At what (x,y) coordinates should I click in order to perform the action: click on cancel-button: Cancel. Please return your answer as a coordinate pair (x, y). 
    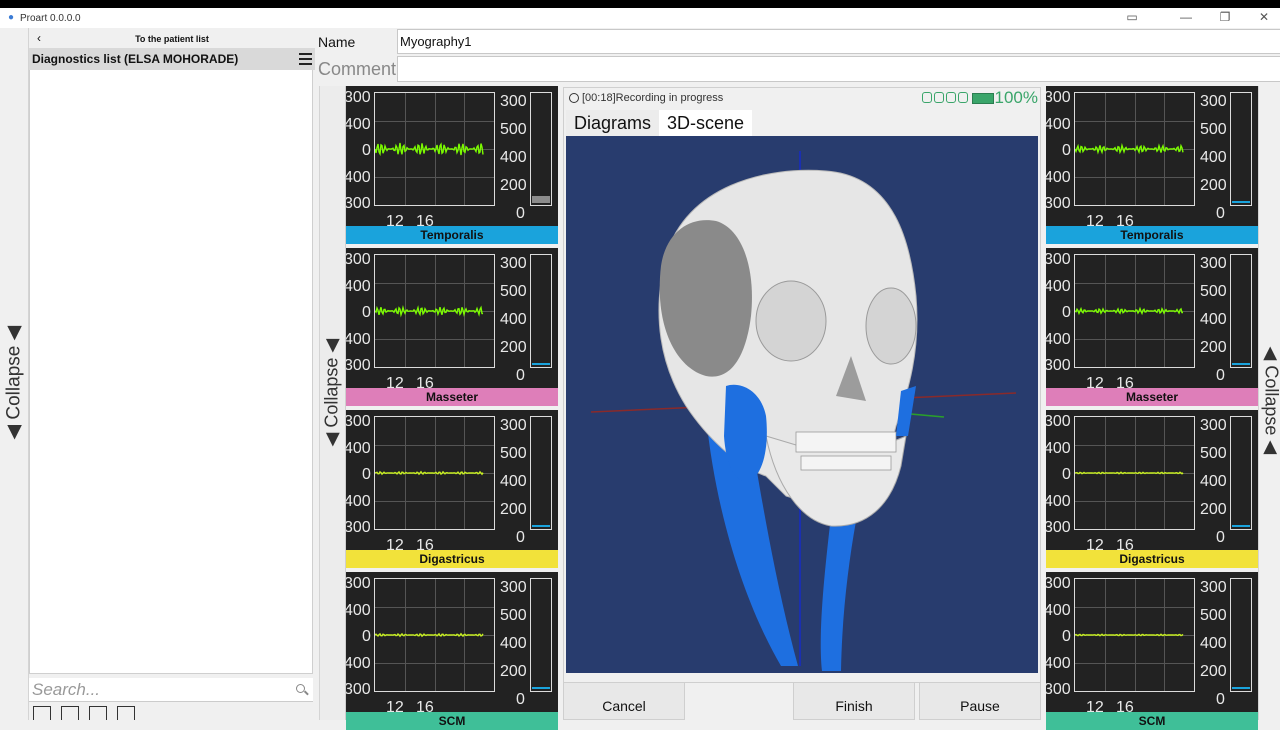
    Looking at the image, I should click on (624, 701).